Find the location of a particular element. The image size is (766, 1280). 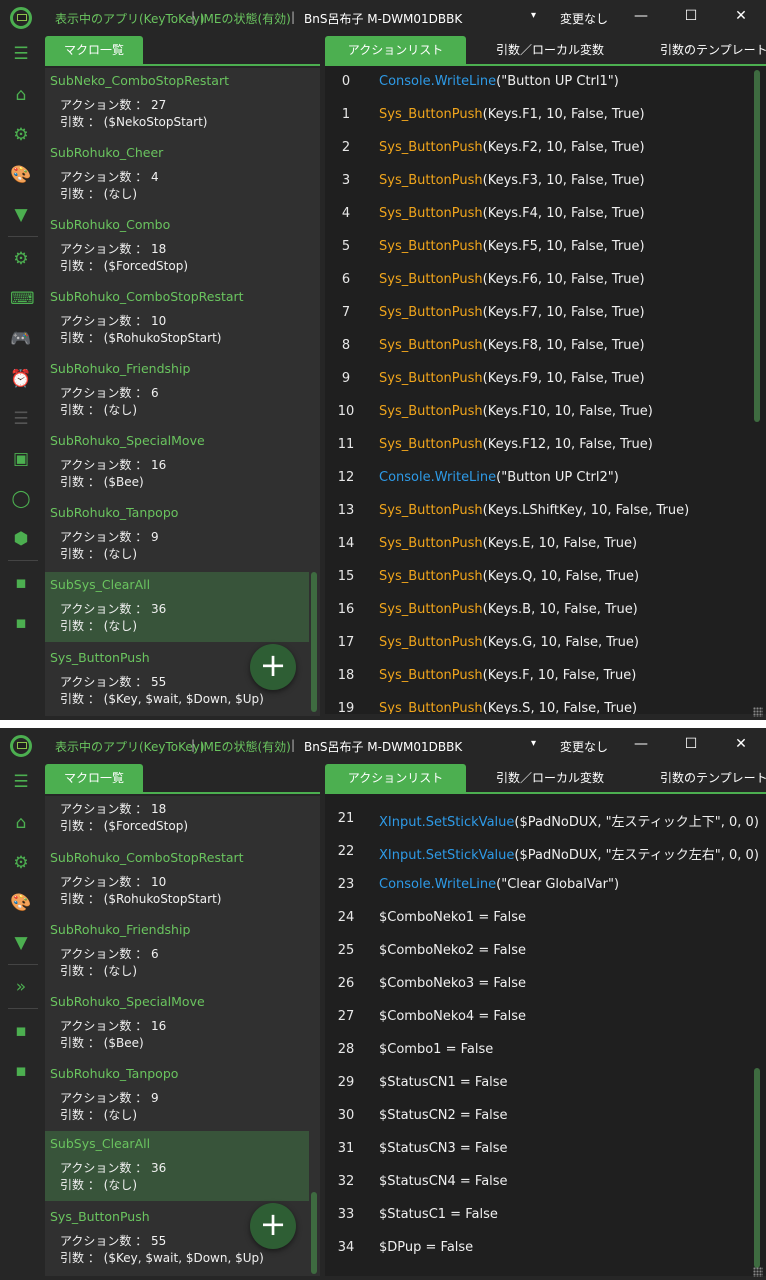

table-row: 12 Console.WriteLine("Button UP Ctrl2") is located at coordinates (545, 478).